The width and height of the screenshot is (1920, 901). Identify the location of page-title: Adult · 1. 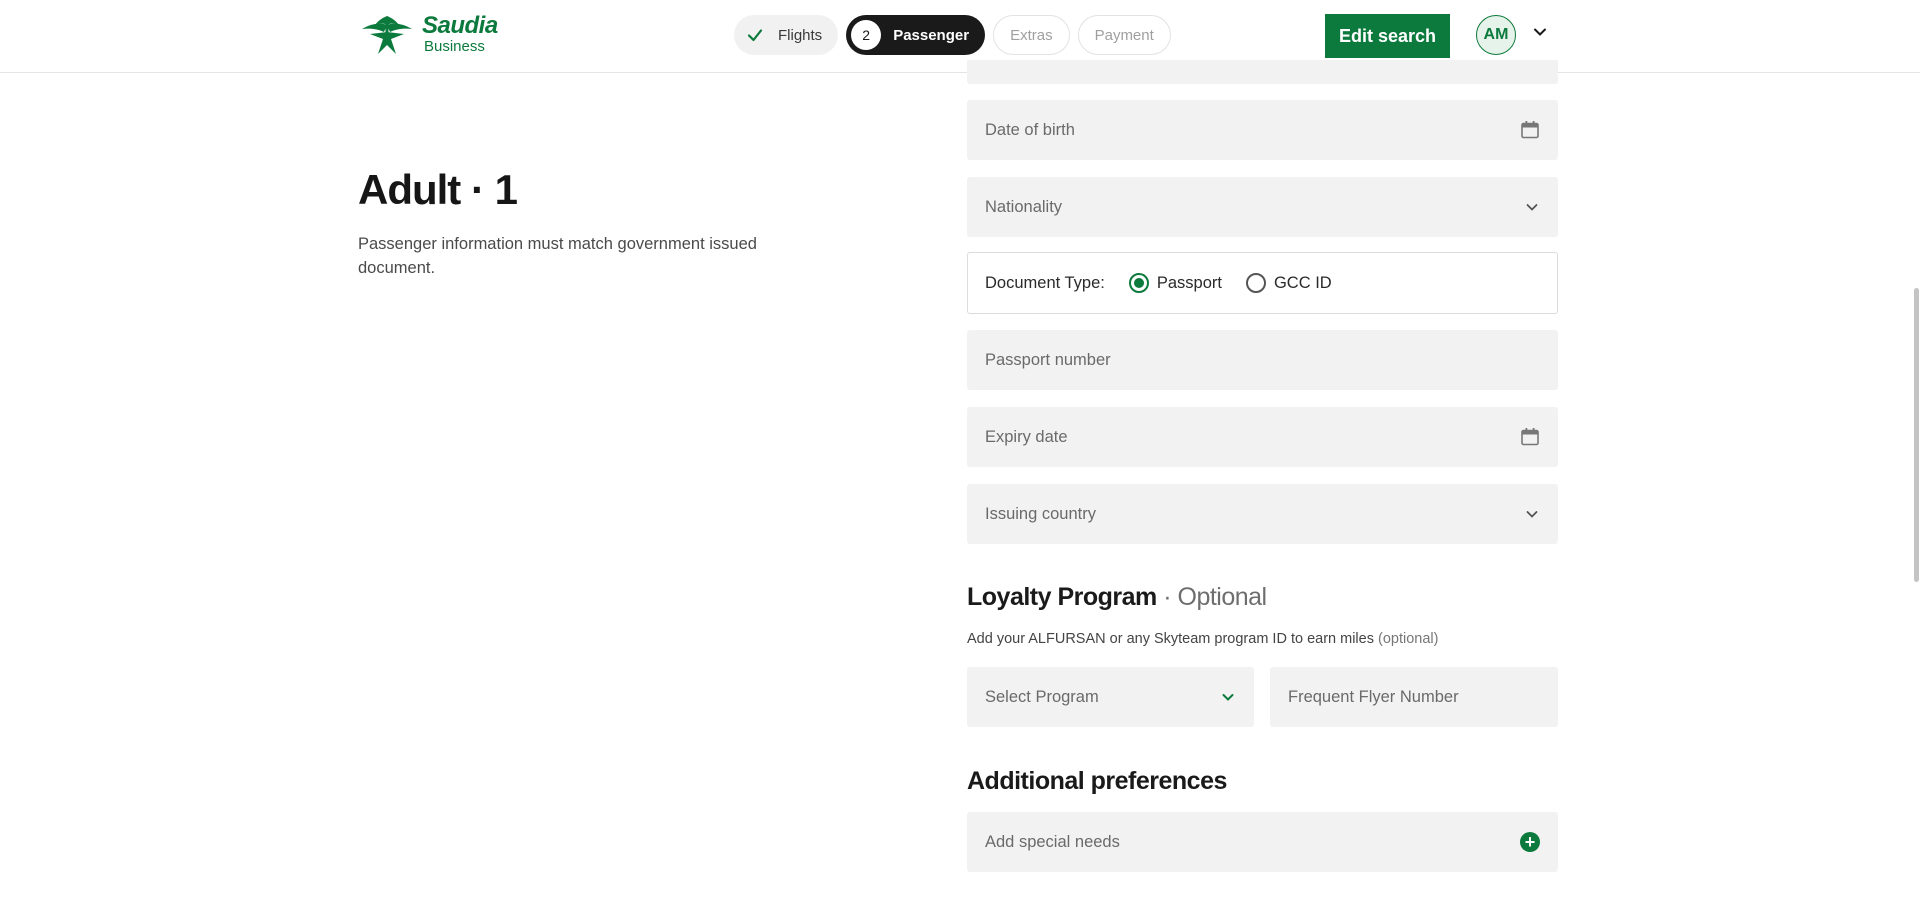
(438, 189).